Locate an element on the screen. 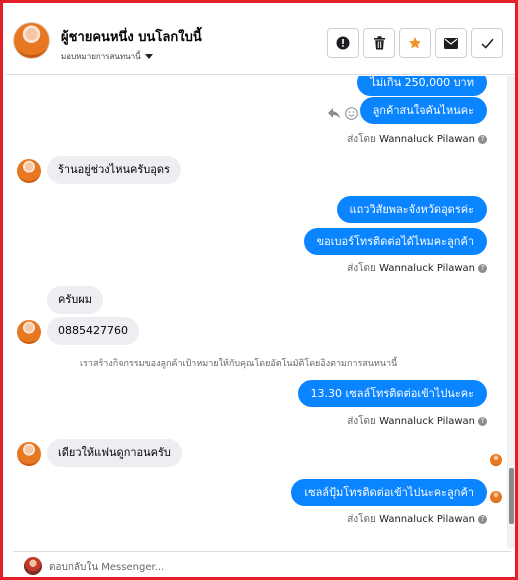 Image resolution: width=518 pixels, height=580 pixels. trash-icon is located at coordinates (379, 43).